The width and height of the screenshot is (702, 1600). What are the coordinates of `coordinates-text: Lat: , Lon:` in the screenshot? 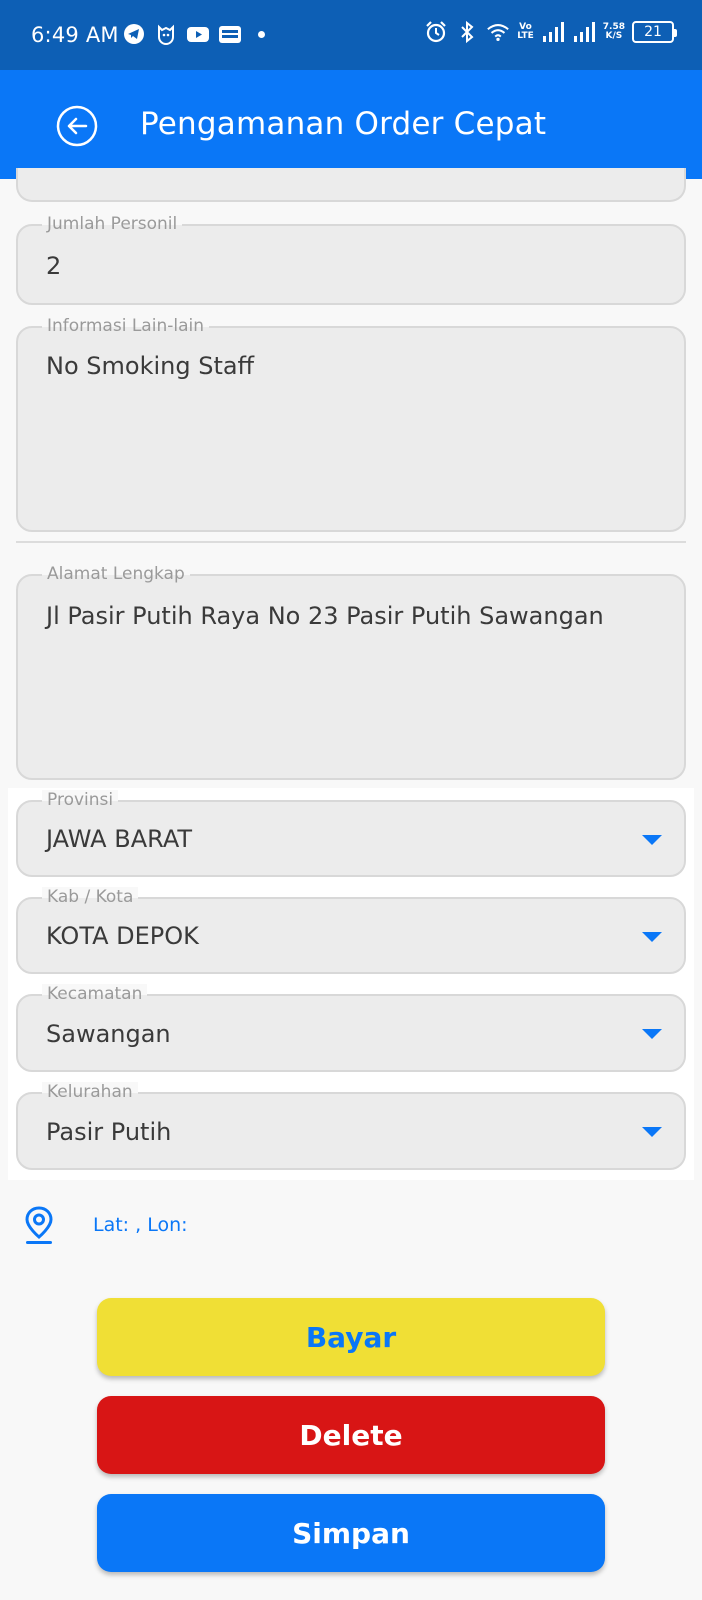 It's located at (140, 1225).